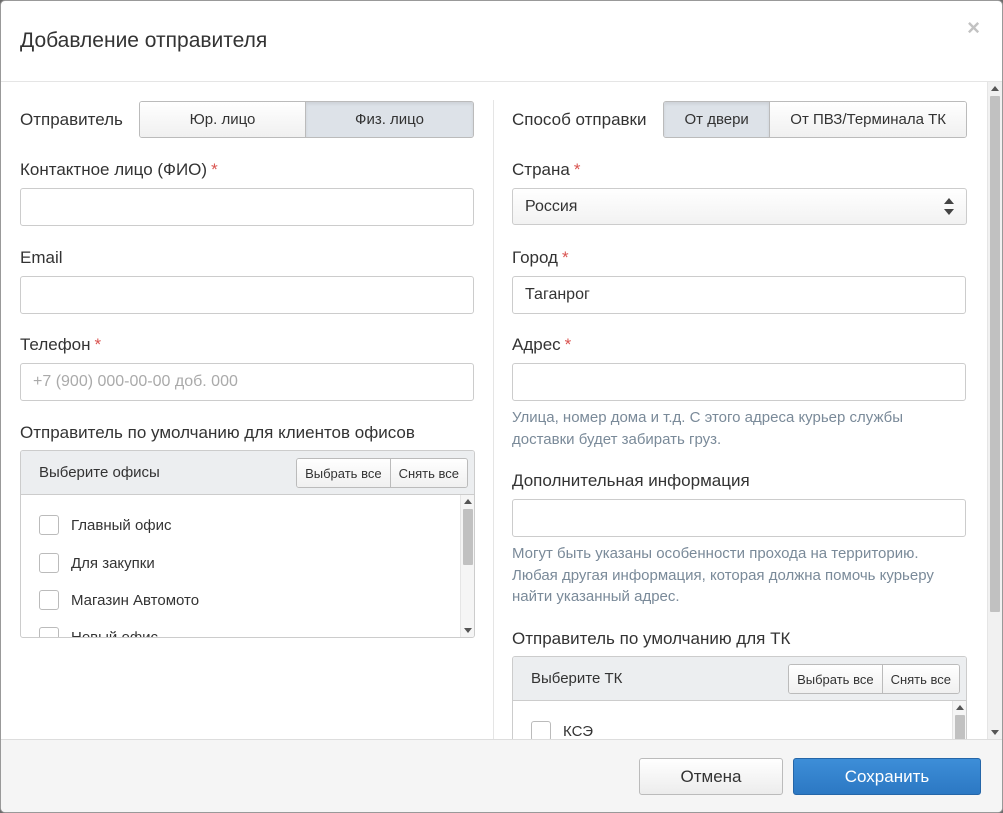 The height and width of the screenshot is (813, 1003). I want to click on tk-list-scrollbar, so click(959, 720).